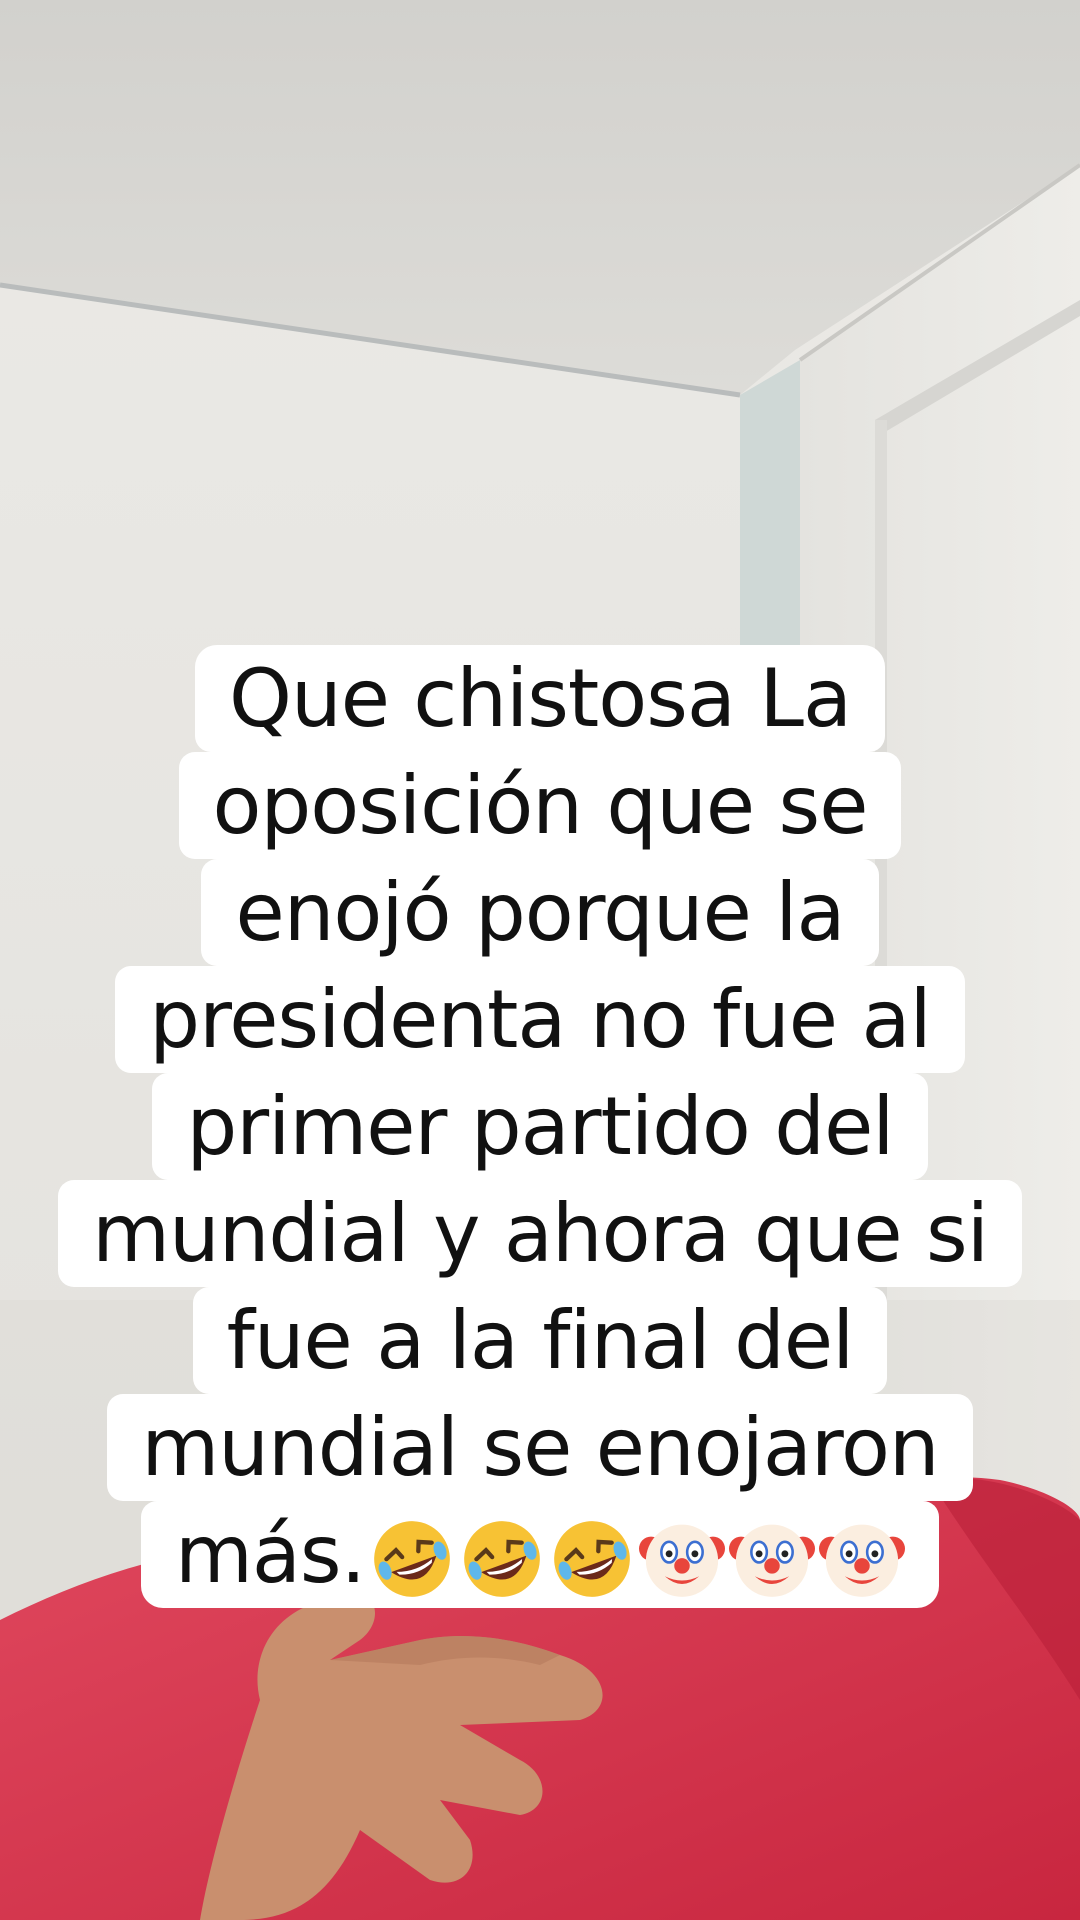  I want to click on caption-line-9: más., so click(540, 1554).